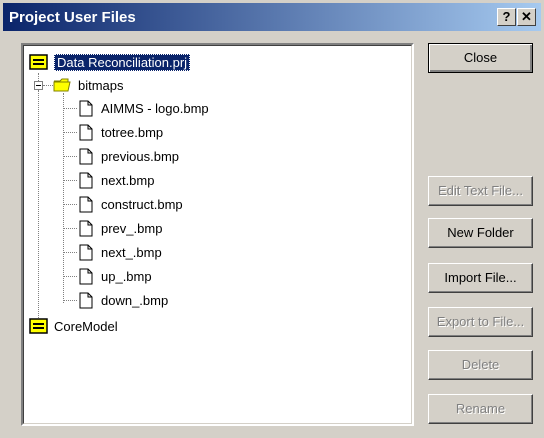 The width and height of the screenshot is (544, 438). What do you see at coordinates (38, 85) in the screenshot?
I see `collapse-toggle-icon` at bounding box center [38, 85].